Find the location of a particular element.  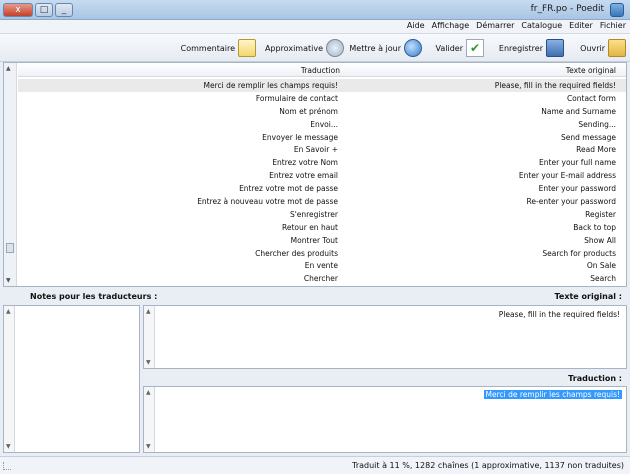

update-button: Mettre à jour is located at coordinates (383, 48).